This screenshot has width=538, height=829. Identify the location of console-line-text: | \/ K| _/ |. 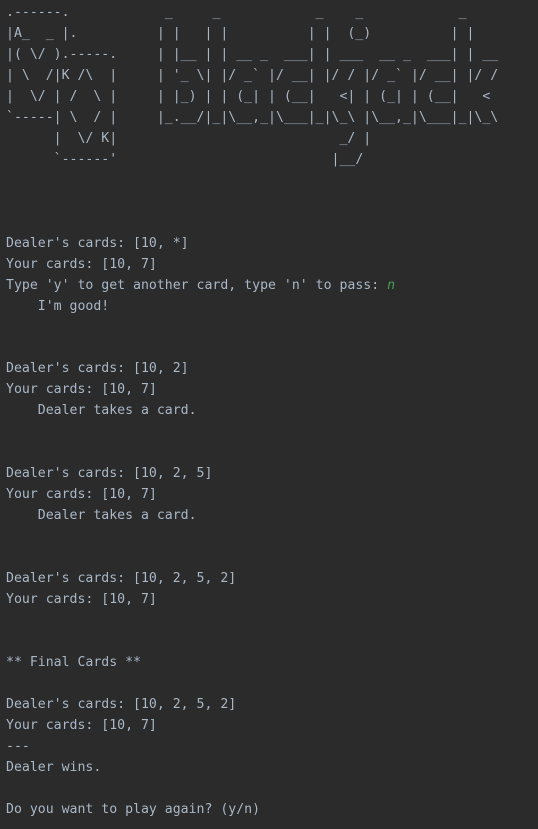
(189, 138).